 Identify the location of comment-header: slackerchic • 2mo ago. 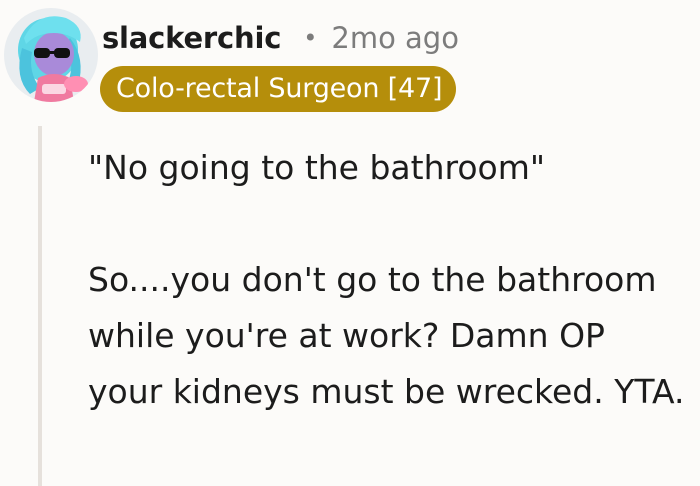
(280, 38).